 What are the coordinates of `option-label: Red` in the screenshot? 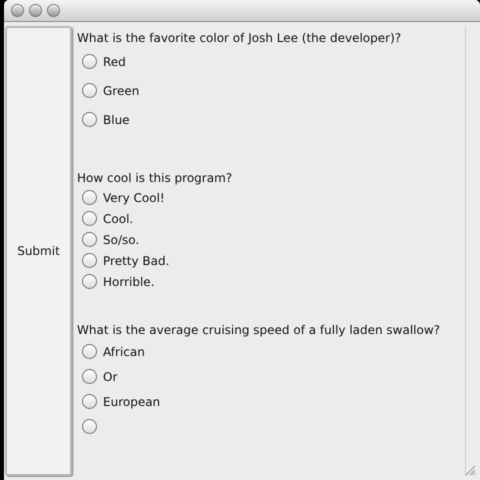 It's located at (114, 62).